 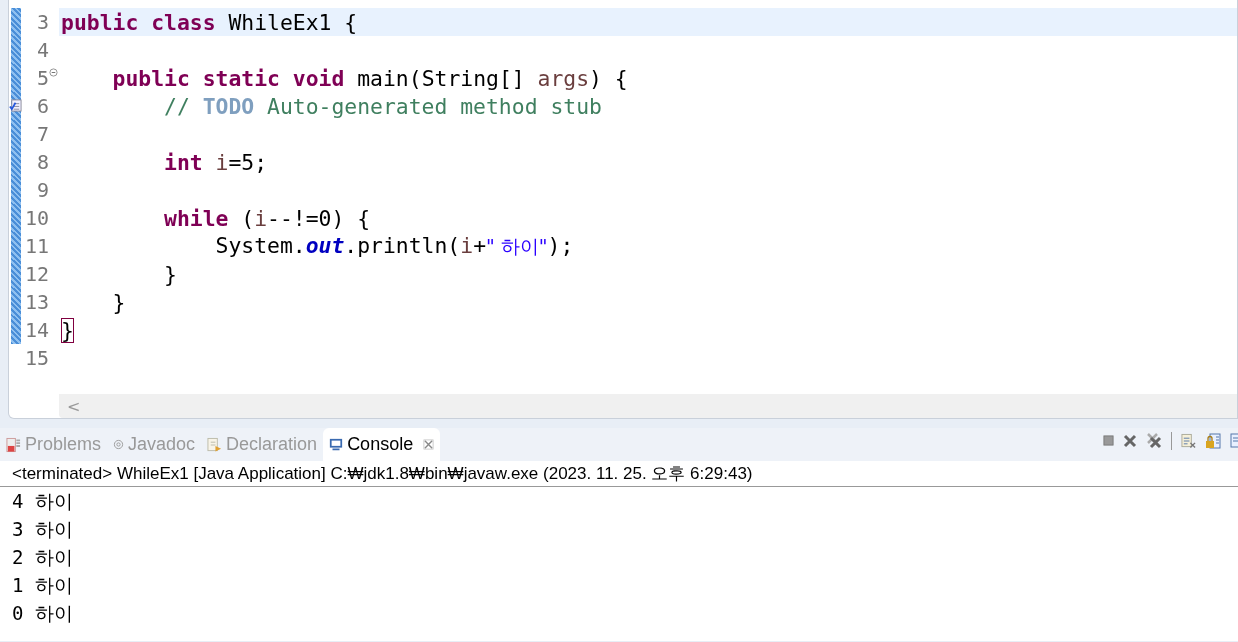 What do you see at coordinates (42, 501) in the screenshot?
I see `console-output-line: 4 하이` at bounding box center [42, 501].